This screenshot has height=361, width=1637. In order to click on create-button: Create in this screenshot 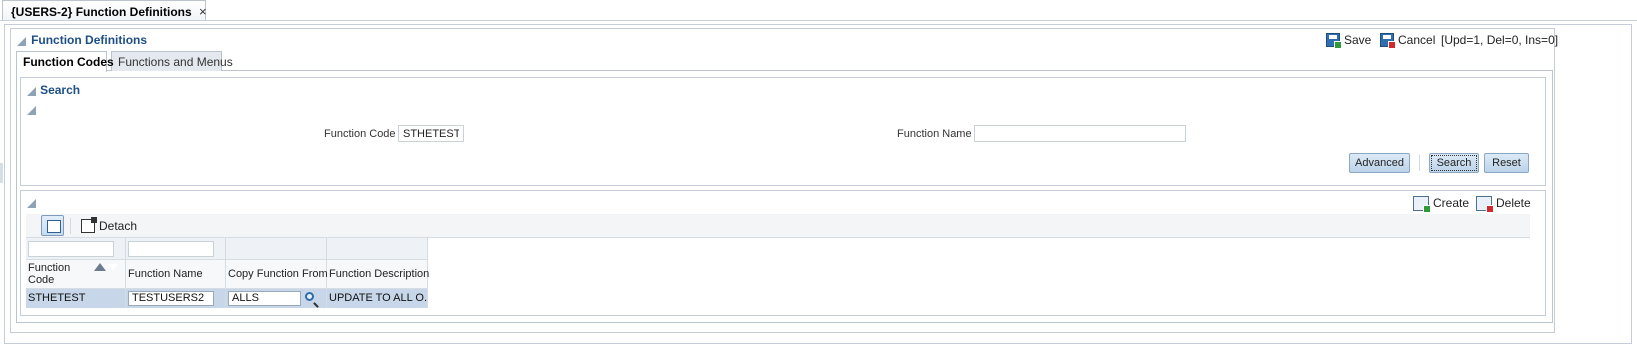, I will do `click(1441, 204)`.